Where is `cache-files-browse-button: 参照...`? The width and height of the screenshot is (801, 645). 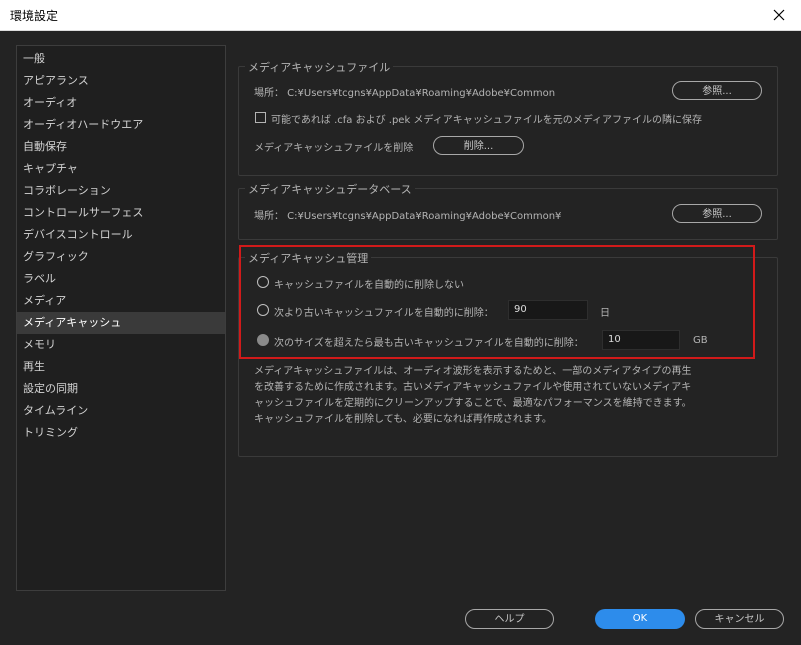
cache-files-browse-button: 参照... is located at coordinates (717, 90).